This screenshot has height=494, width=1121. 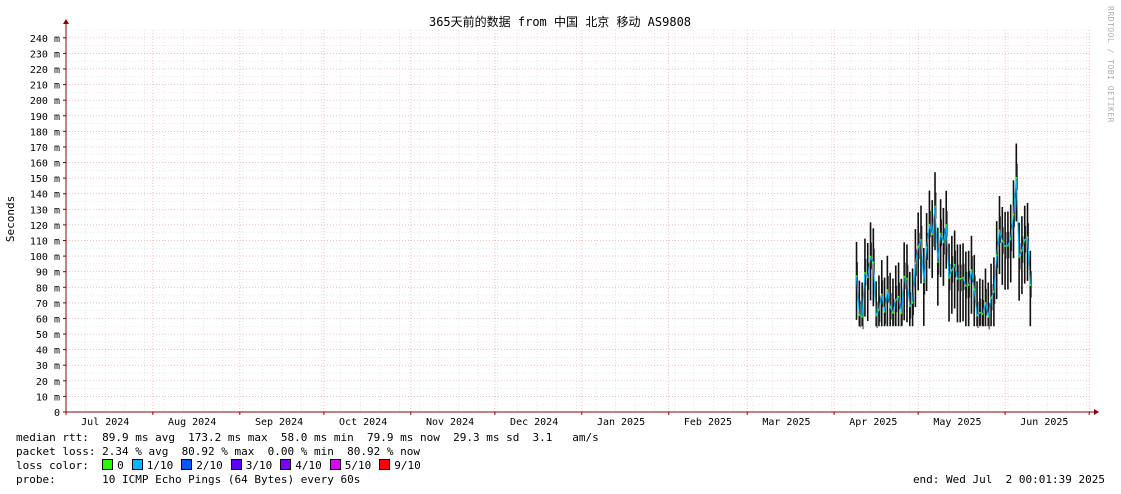 I want to click on y-tick-label: 170 m, so click(x=45, y=148).